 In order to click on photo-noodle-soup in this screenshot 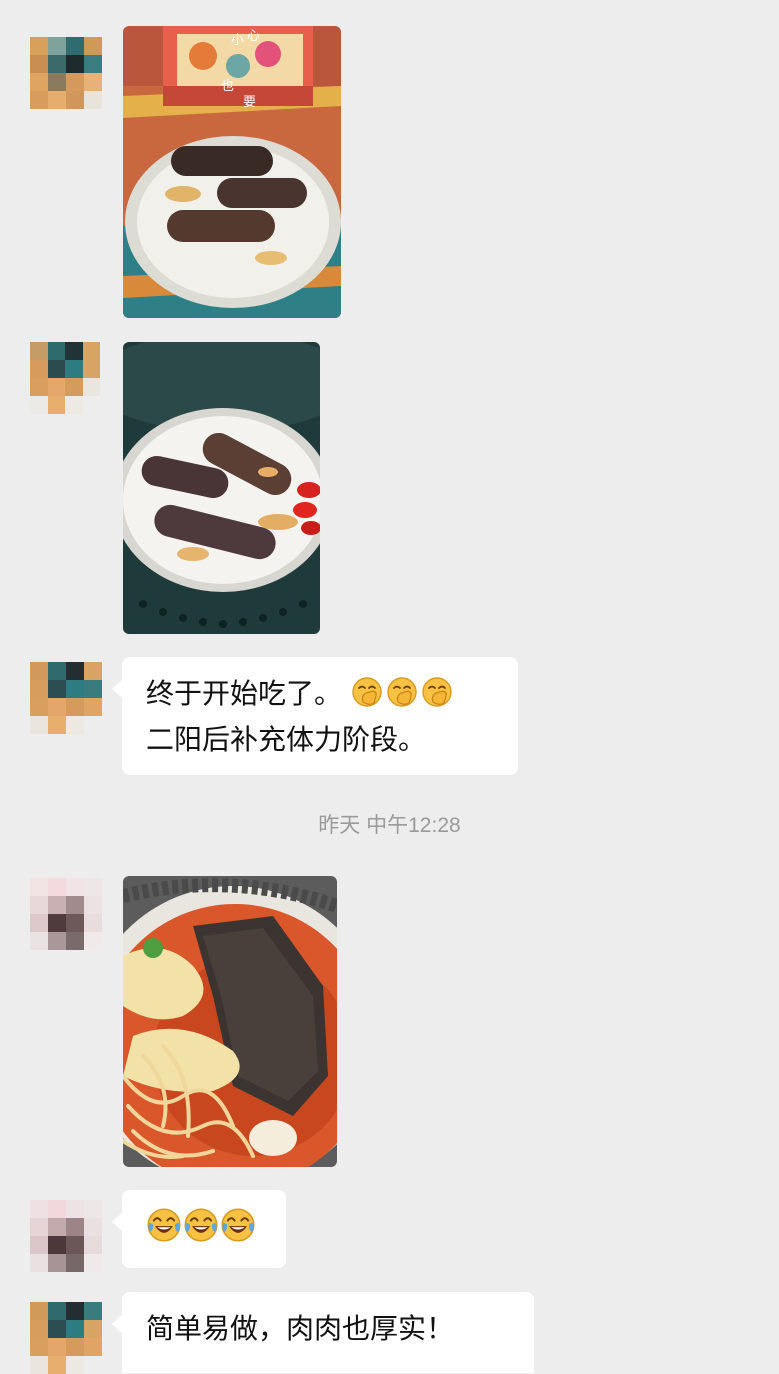, I will do `click(230, 1021)`.